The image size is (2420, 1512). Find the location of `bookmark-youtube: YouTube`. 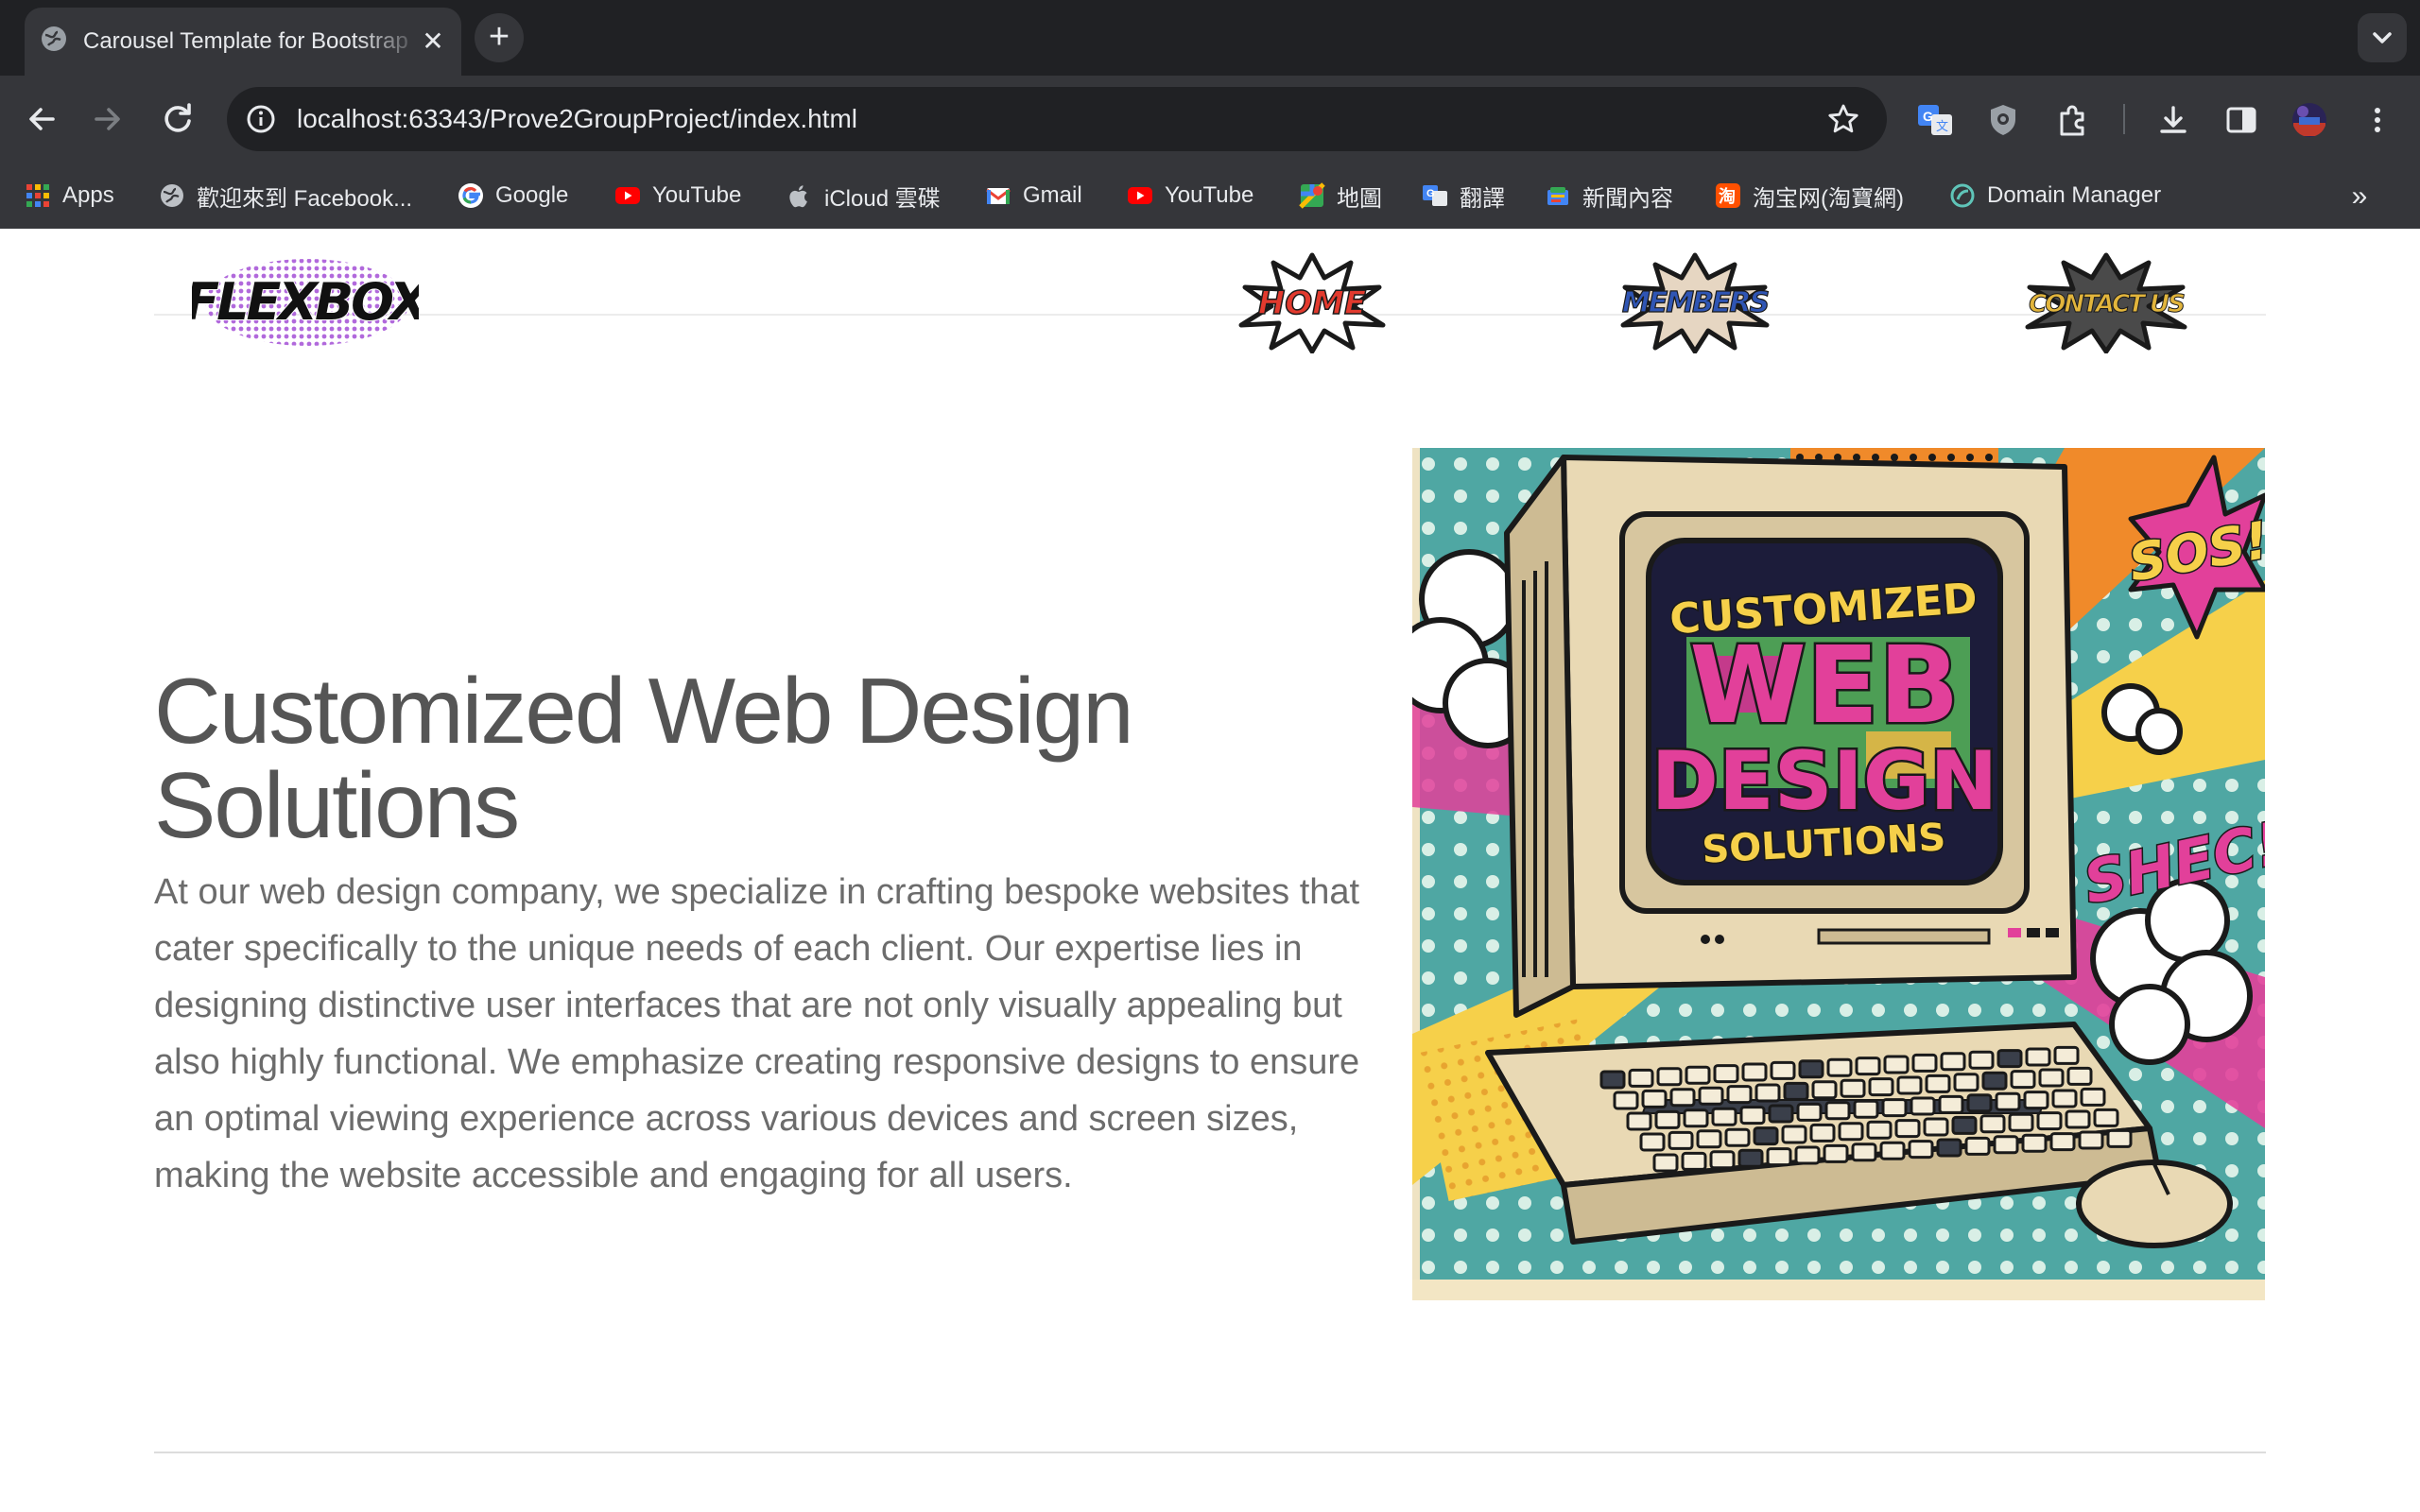

bookmark-youtube: YouTube is located at coordinates (678, 196).